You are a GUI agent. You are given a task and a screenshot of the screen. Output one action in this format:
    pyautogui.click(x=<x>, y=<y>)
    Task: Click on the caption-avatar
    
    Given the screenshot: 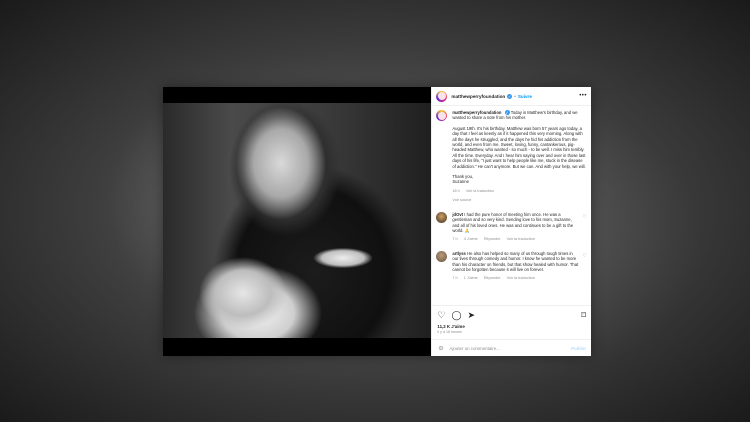 What is the action you would take?
    pyautogui.click(x=442, y=115)
    